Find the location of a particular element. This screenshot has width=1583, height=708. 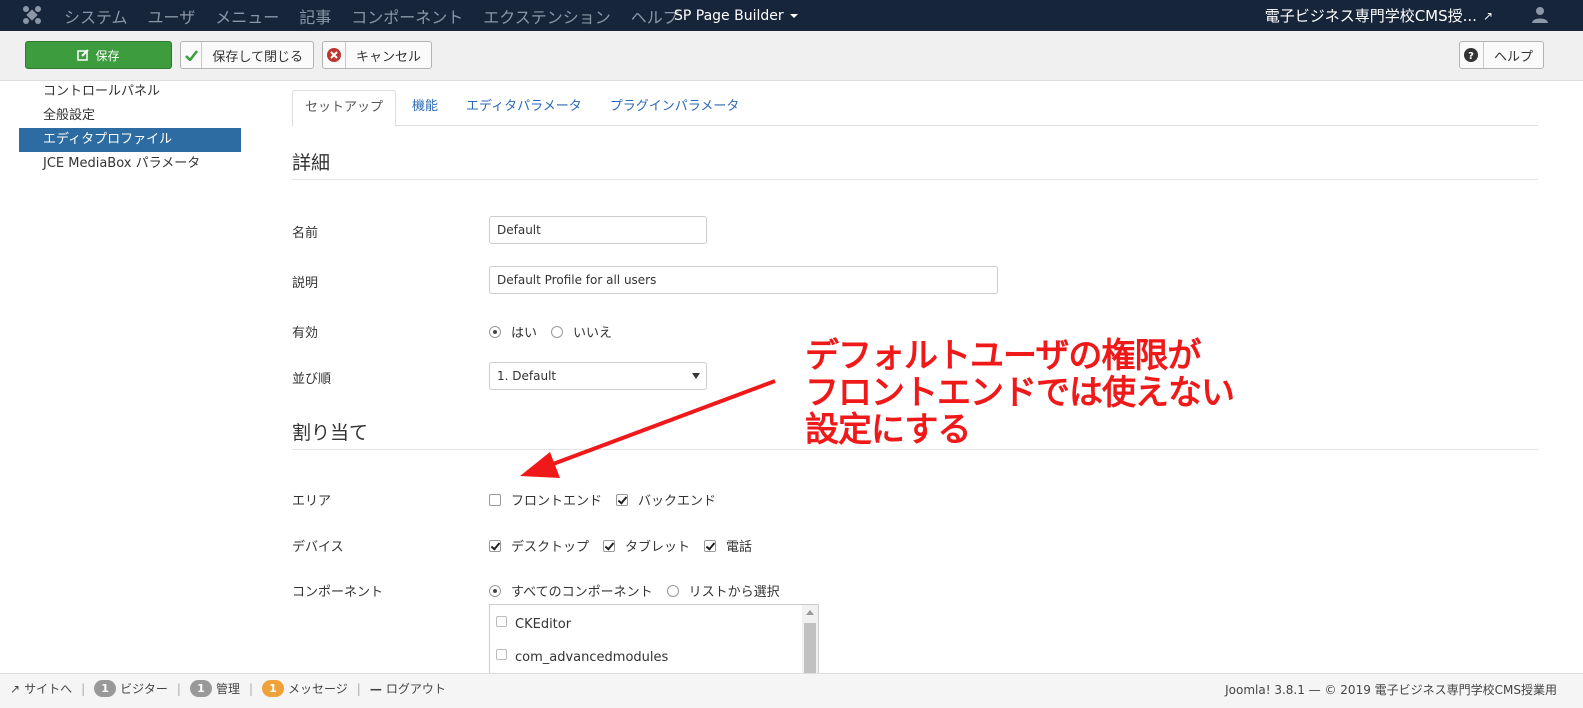

admin-link: 1 管理 is located at coordinates (214, 688).